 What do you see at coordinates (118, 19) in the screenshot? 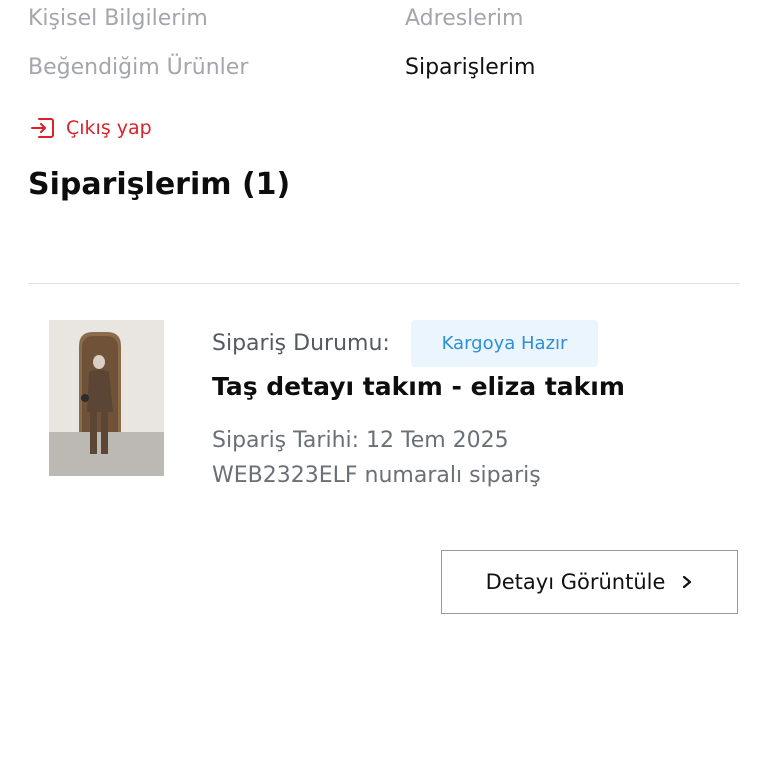
I see `nav-personal-info: Kişisel Bilgilerim` at bounding box center [118, 19].